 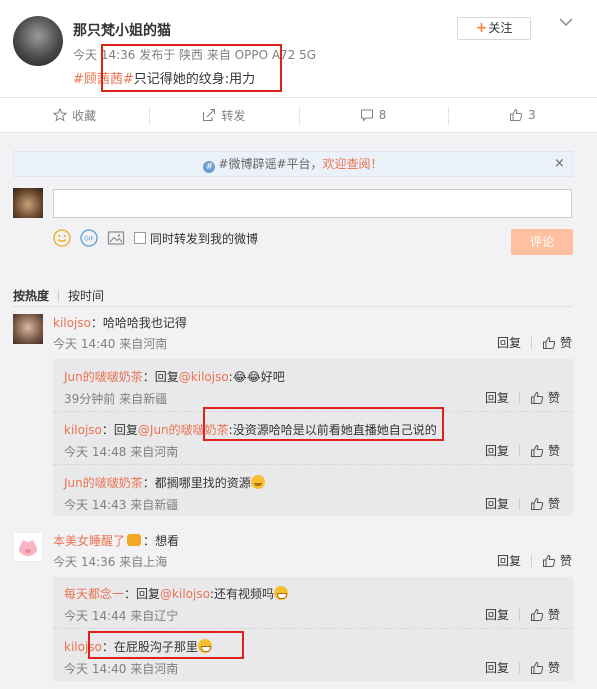 What do you see at coordinates (204, 238) in the screenshot?
I see `repost-option-label: 同时转发到我的微博` at bounding box center [204, 238].